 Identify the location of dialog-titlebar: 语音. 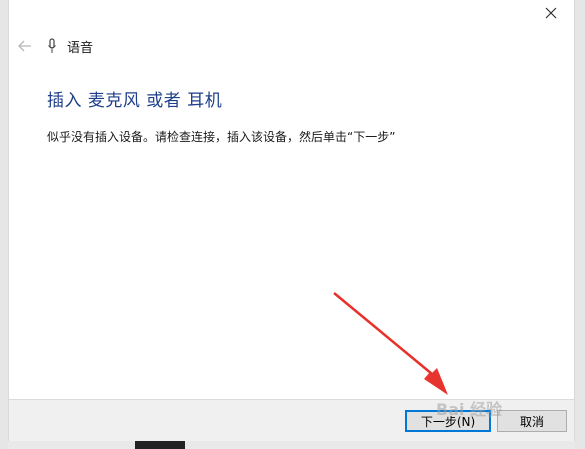
(55, 46).